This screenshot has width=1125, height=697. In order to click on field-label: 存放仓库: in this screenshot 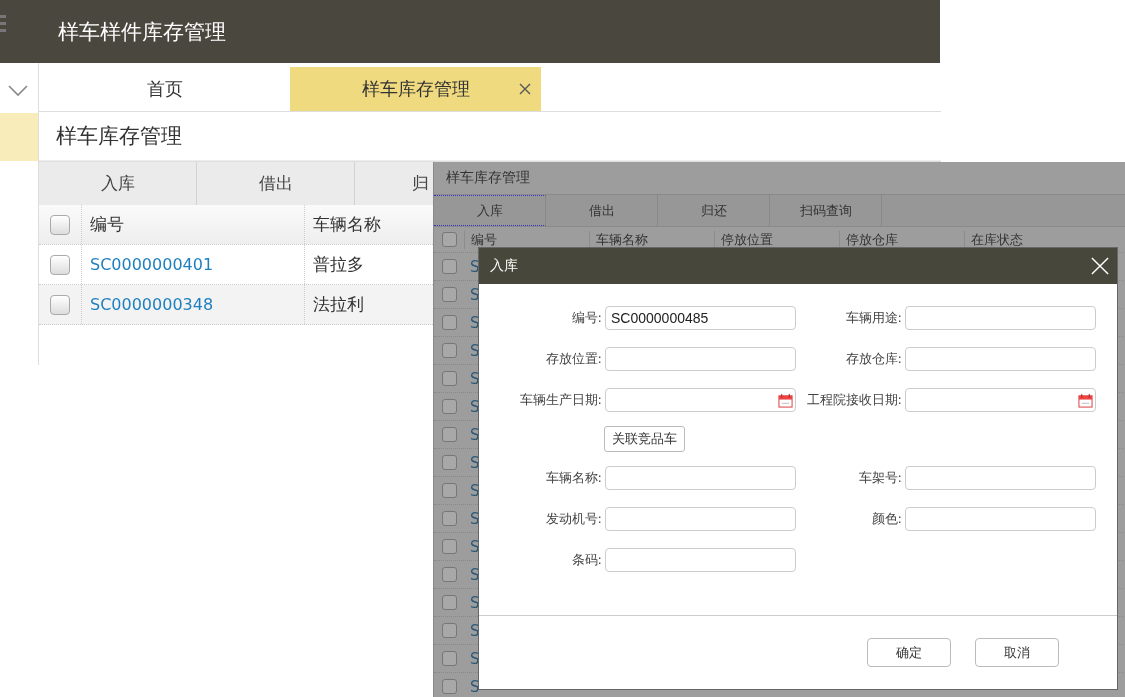, I will do `click(873, 359)`.